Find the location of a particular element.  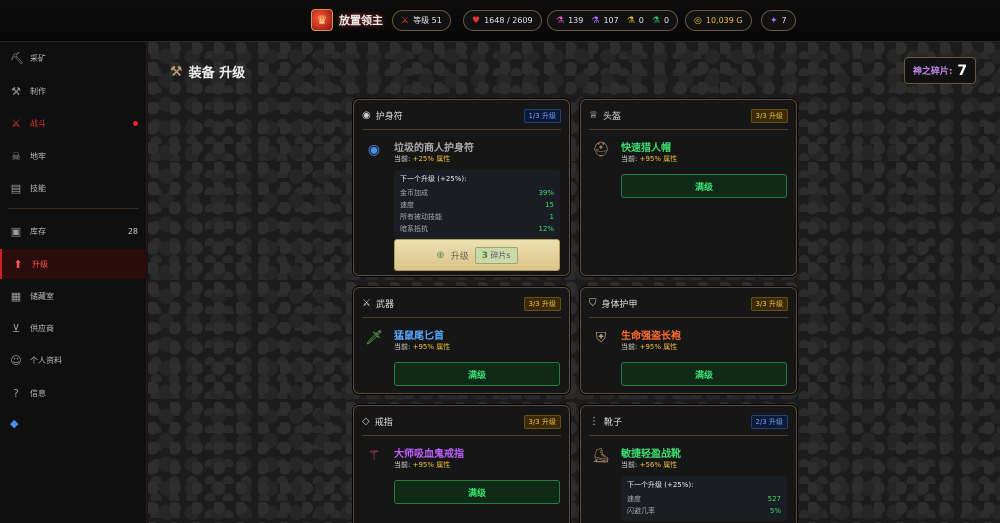

level-pill: ⚔ 等级 51 is located at coordinates (421, 20).